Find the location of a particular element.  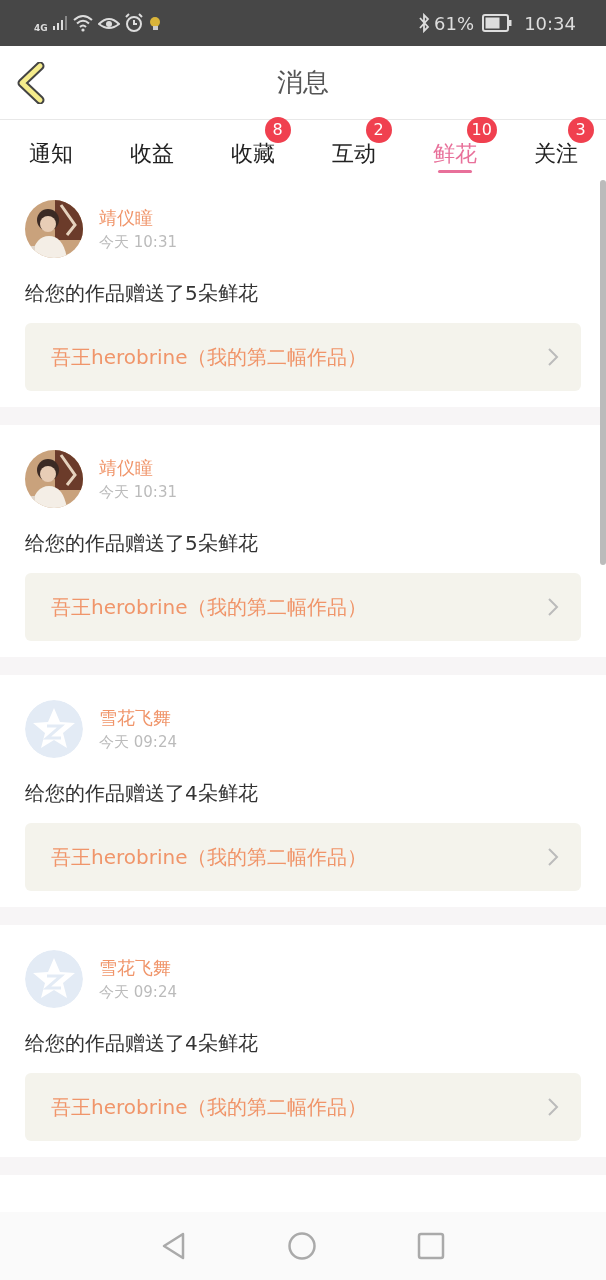

recent-apps-icon is located at coordinates (431, 1246).